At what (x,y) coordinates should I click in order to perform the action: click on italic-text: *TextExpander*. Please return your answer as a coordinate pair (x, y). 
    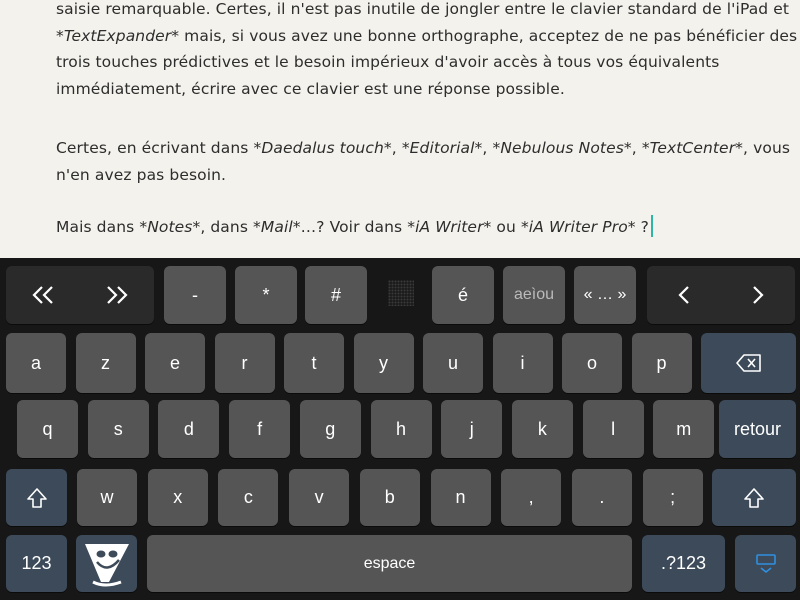
    Looking at the image, I should click on (118, 35).